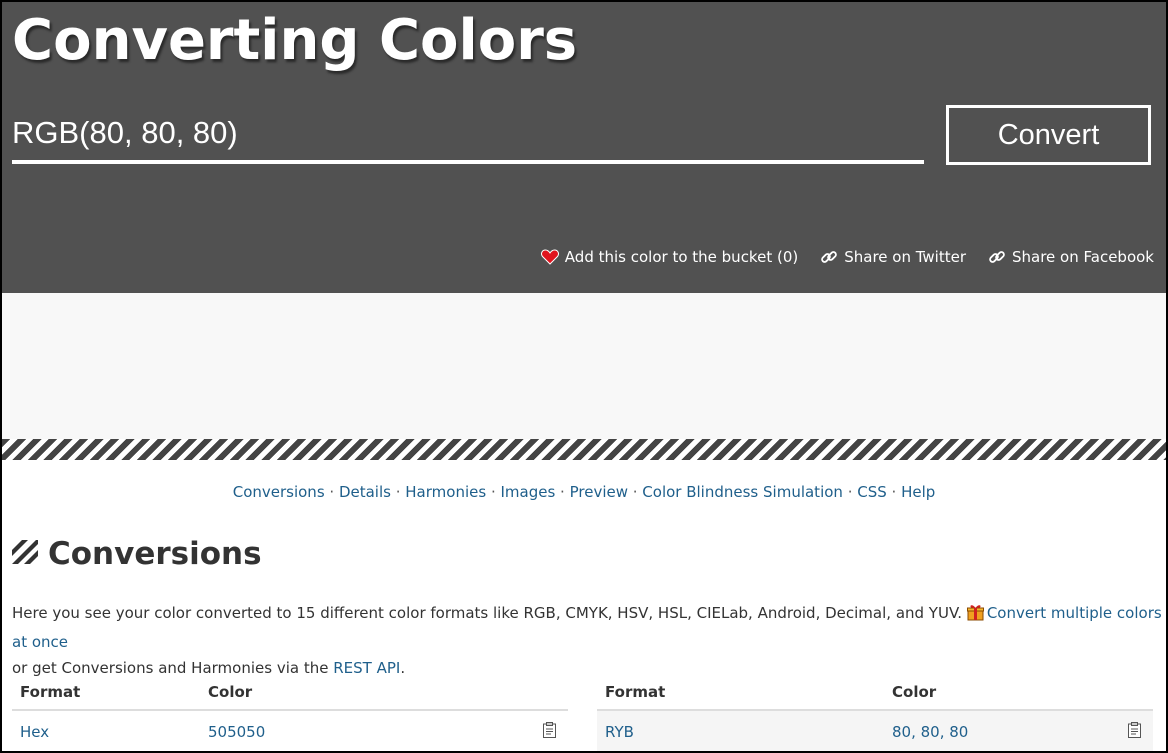  What do you see at coordinates (975, 616) in the screenshot?
I see `gift-icon` at bounding box center [975, 616].